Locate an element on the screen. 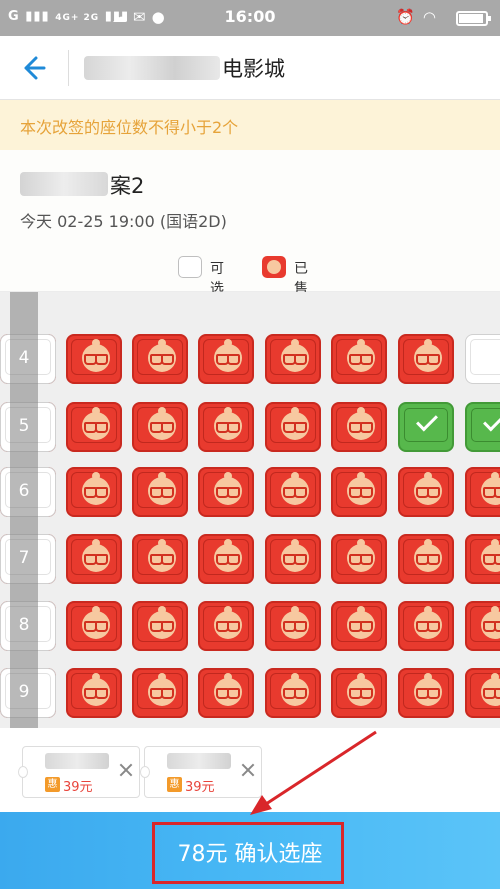  alarm-wifi-icons: ⏰◠ is located at coordinates (420, 17).